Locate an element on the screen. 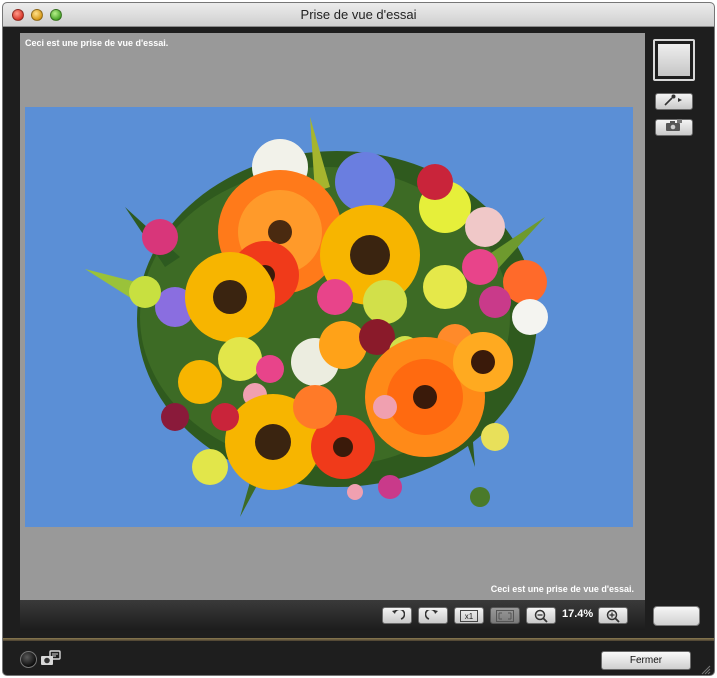 The height and width of the screenshot is (678, 717). caption-top: Ceci est une prise de vue d'essai. is located at coordinates (97, 43).